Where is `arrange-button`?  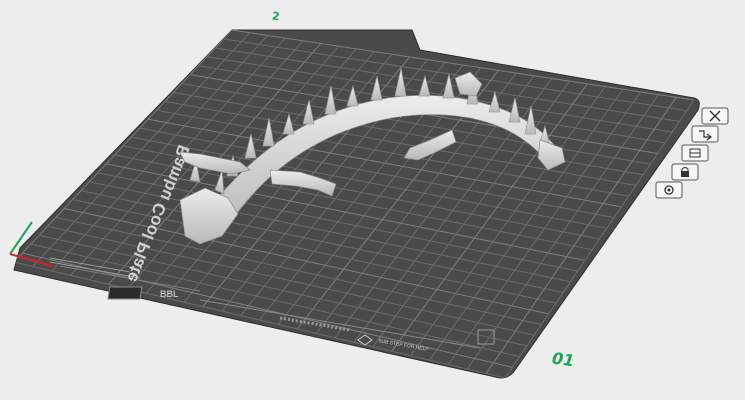
arrange-button is located at coordinates (705, 134).